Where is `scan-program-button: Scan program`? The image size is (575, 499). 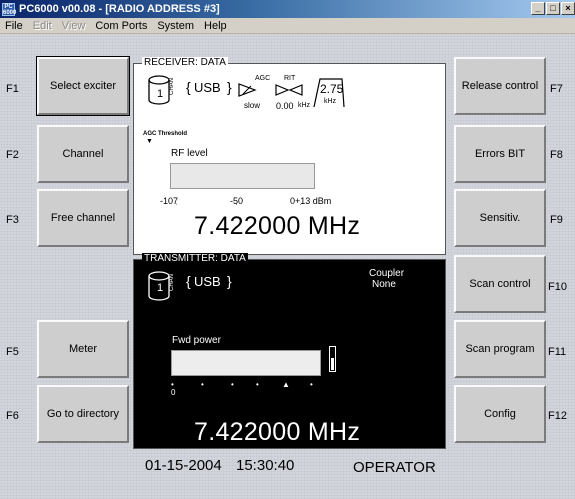
scan-program-button: Scan program is located at coordinates (500, 349).